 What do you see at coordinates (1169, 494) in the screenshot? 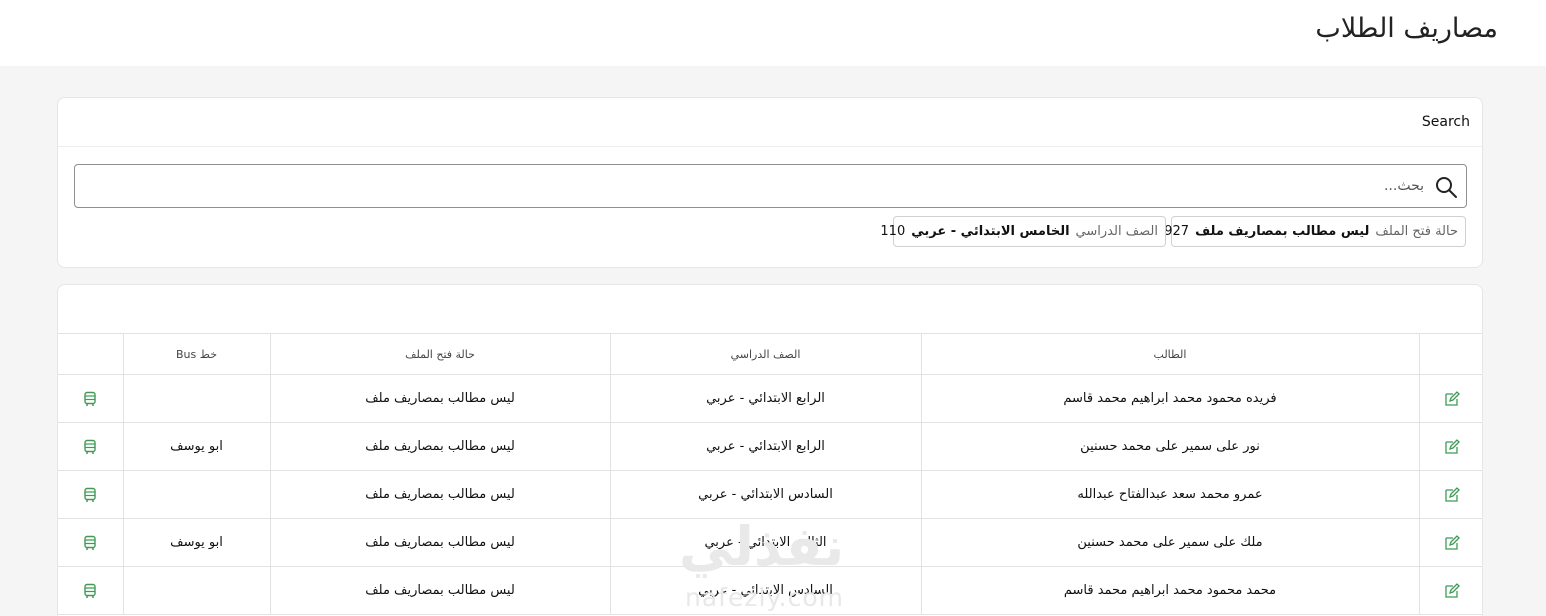
I see `student-name-cell: عمرو محمد سعد عبدالفتاح عبدالله` at bounding box center [1169, 494].